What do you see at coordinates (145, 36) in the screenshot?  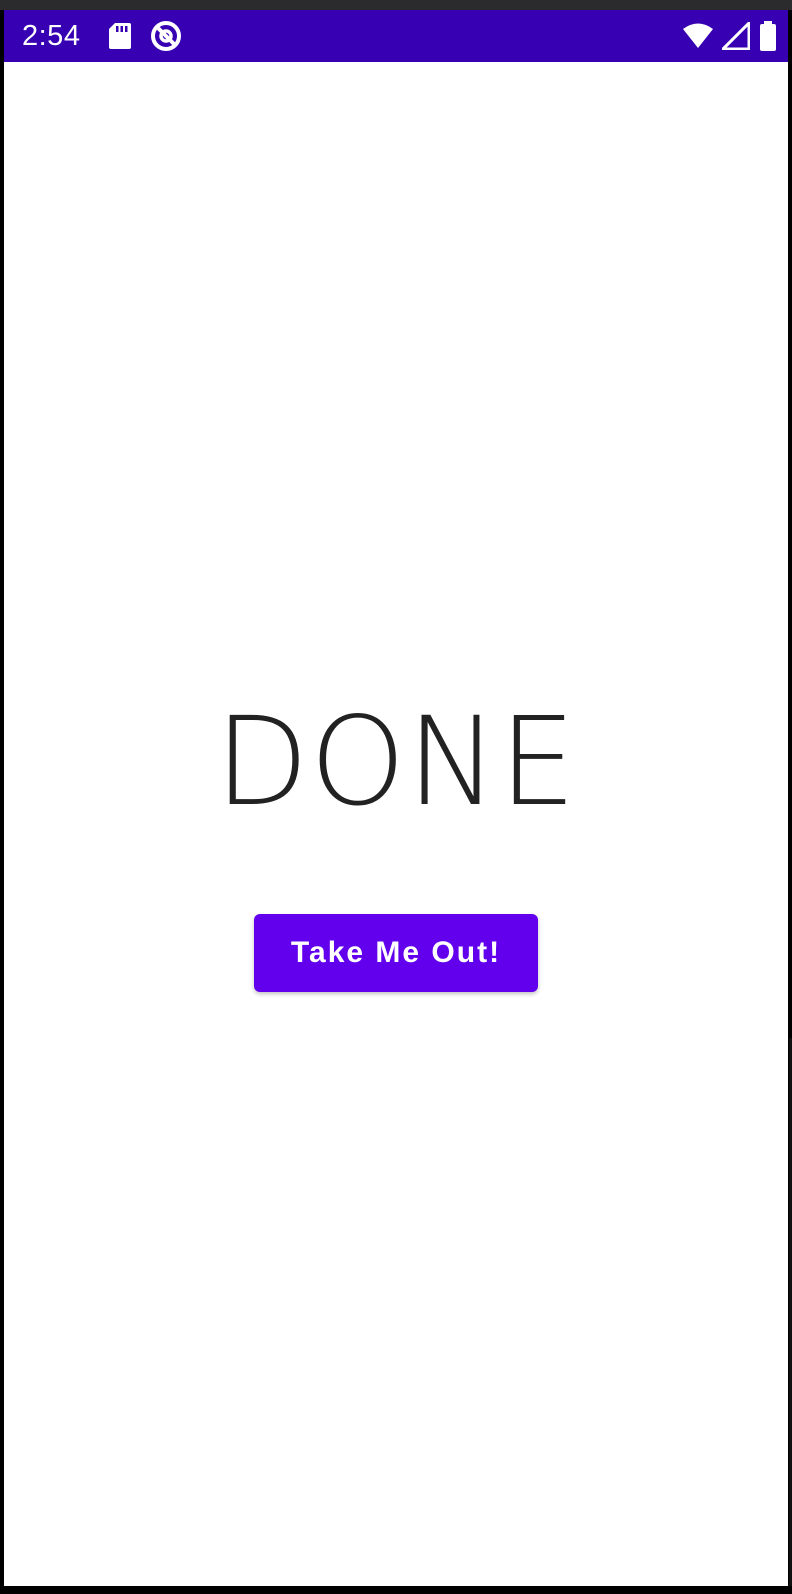 I see `status-left-icons` at bounding box center [145, 36].